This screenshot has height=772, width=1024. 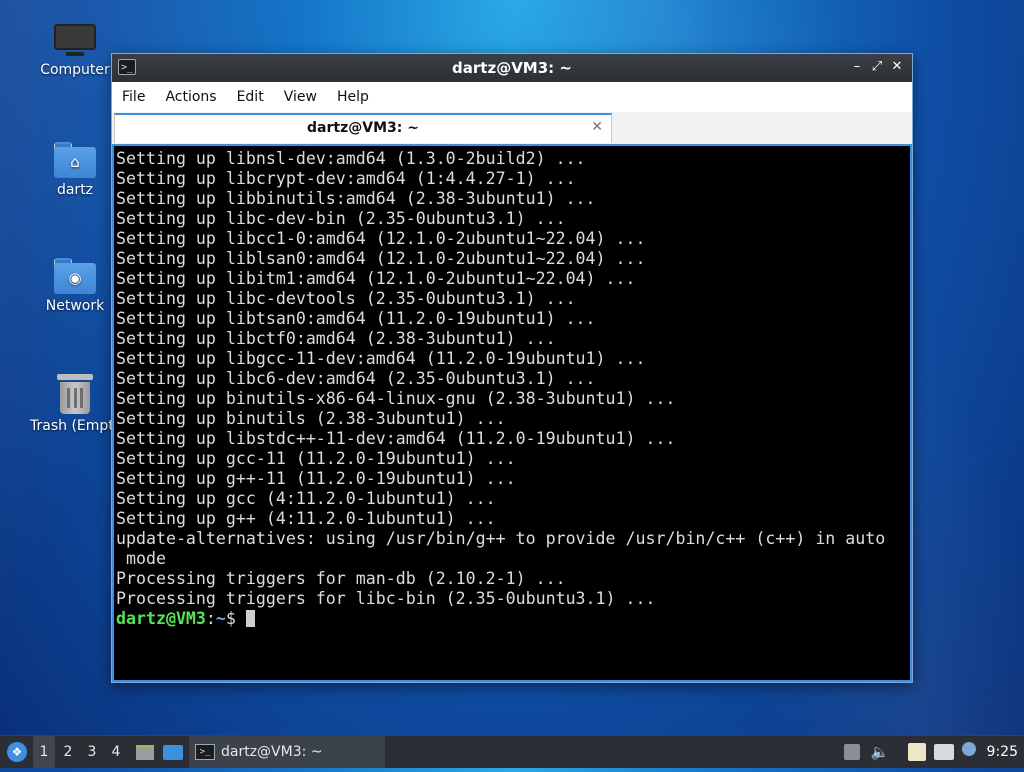 What do you see at coordinates (857, 67) in the screenshot?
I see `minimize-button: –` at bounding box center [857, 67].